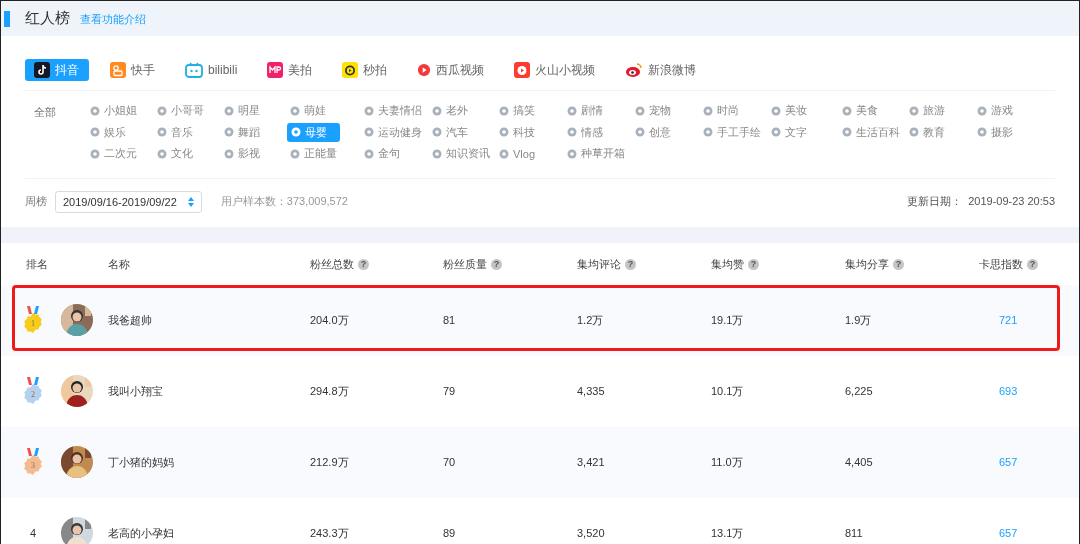 The width and height of the screenshot is (1080, 544). What do you see at coordinates (927, 110) in the screenshot?
I see `category-tab: 旅游` at bounding box center [927, 110].